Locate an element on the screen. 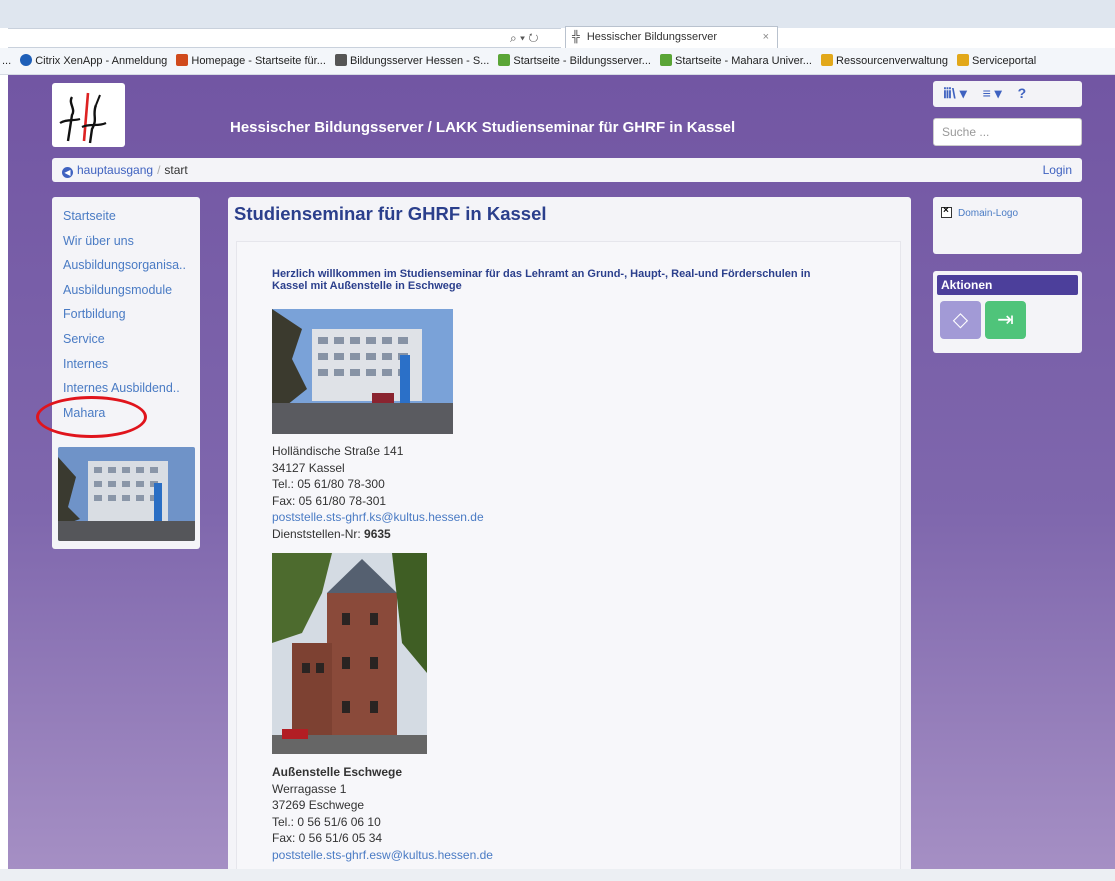 Image resolution: width=1115 pixels, height=881 pixels. citrix-icon is located at coordinates (26, 60).